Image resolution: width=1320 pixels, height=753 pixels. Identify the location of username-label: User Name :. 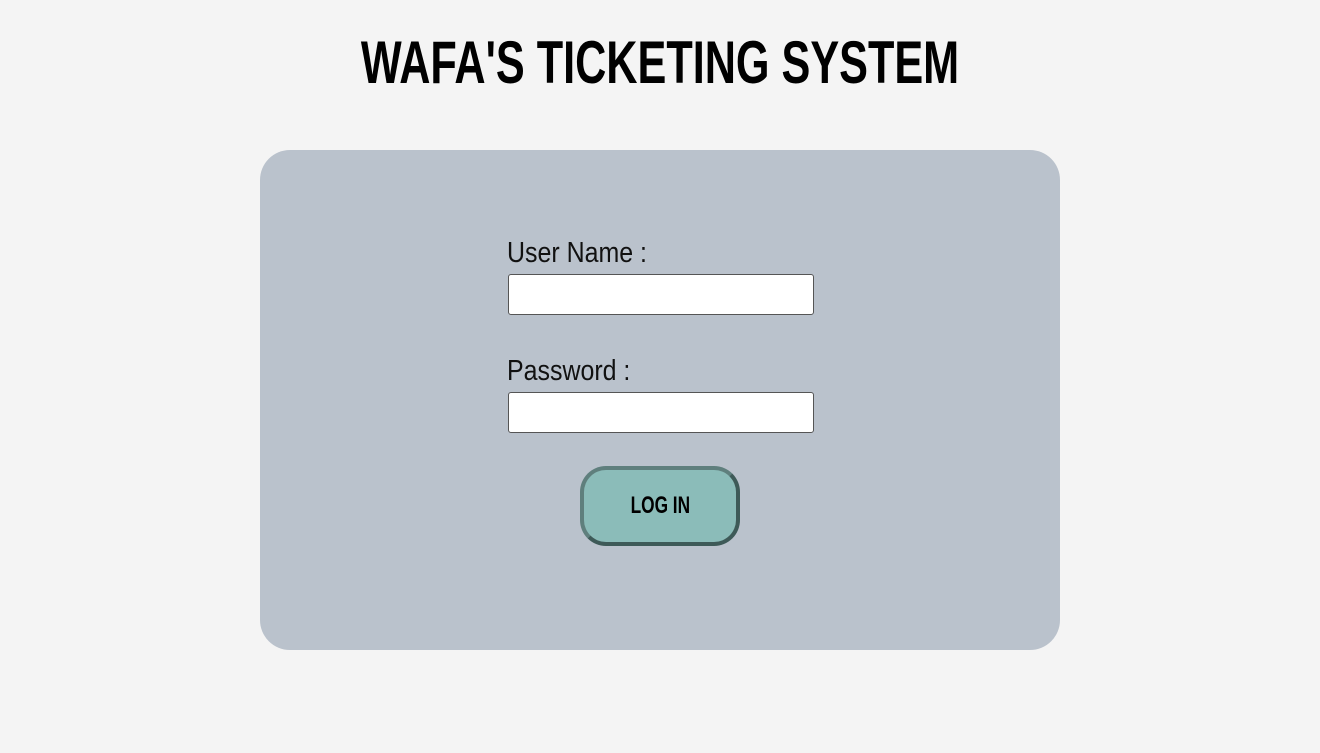
(577, 253).